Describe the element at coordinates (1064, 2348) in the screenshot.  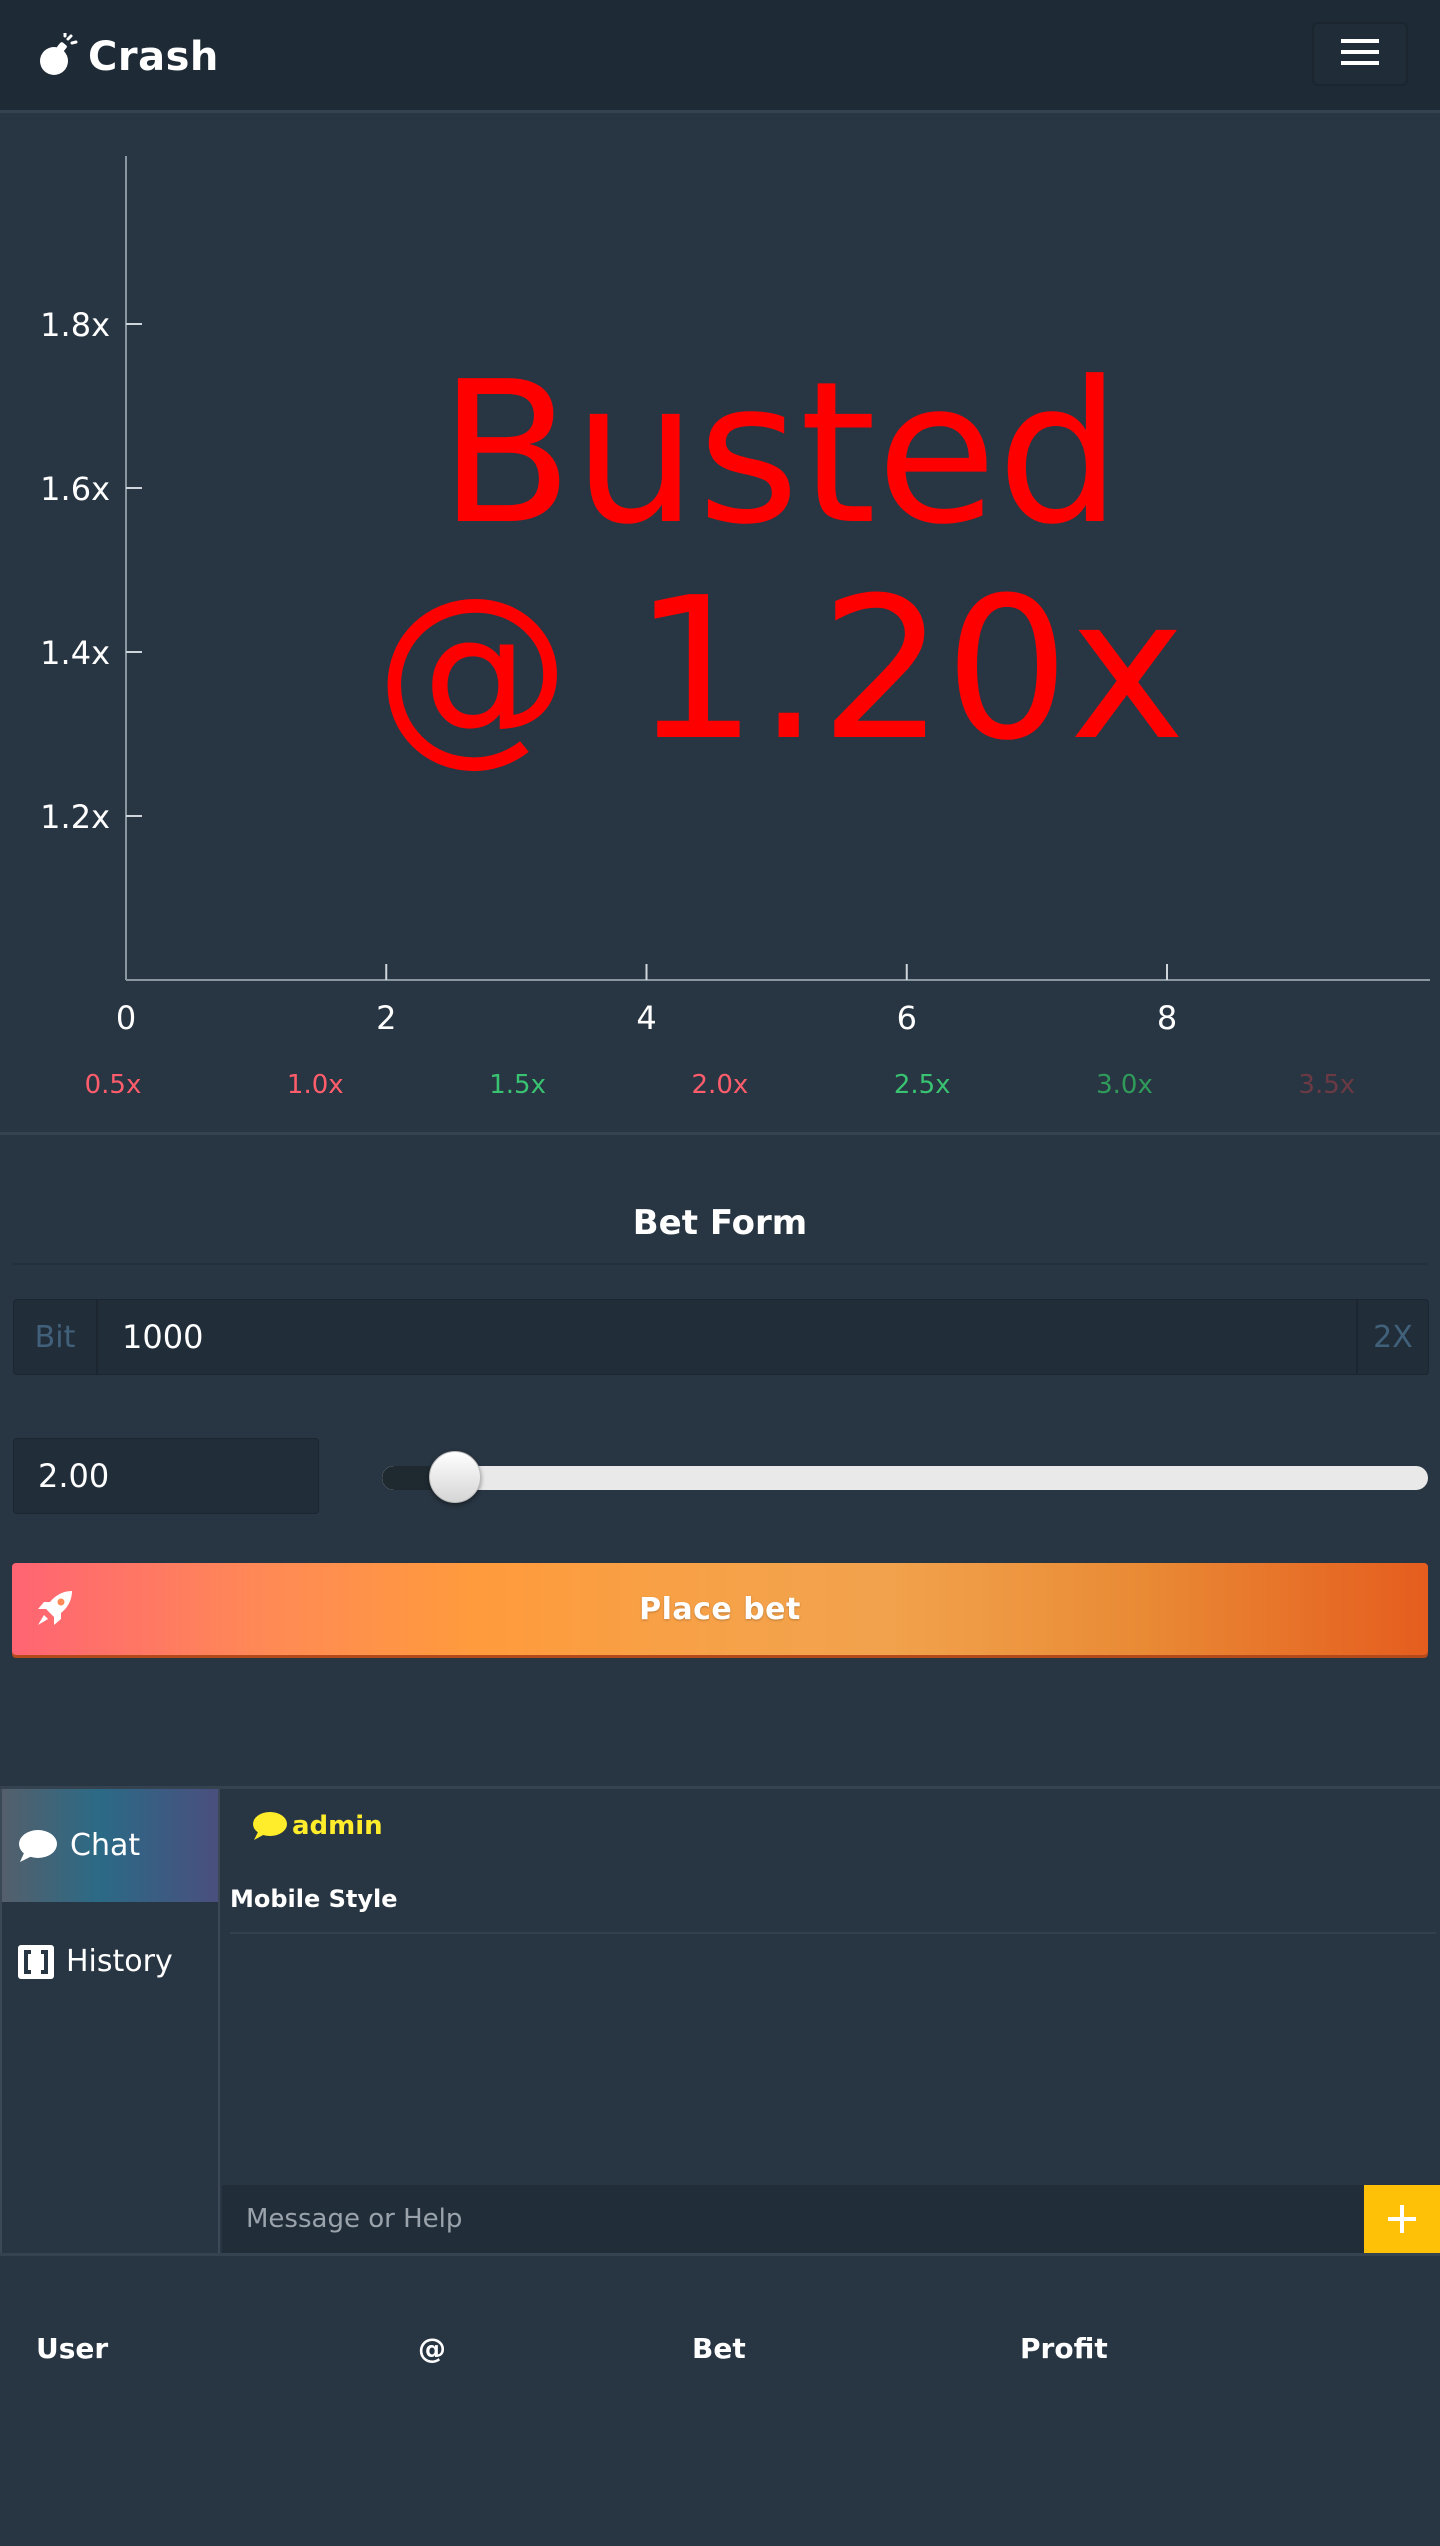
I see `column-header-profit: Profit` at that location.